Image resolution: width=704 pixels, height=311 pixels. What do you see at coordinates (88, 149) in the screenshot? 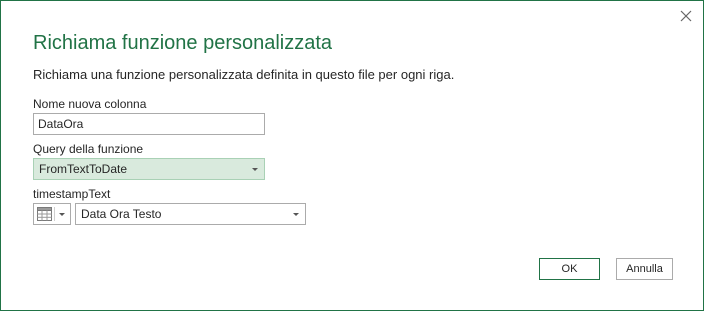
I see `function-query-label: Query della funzione` at bounding box center [88, 149].